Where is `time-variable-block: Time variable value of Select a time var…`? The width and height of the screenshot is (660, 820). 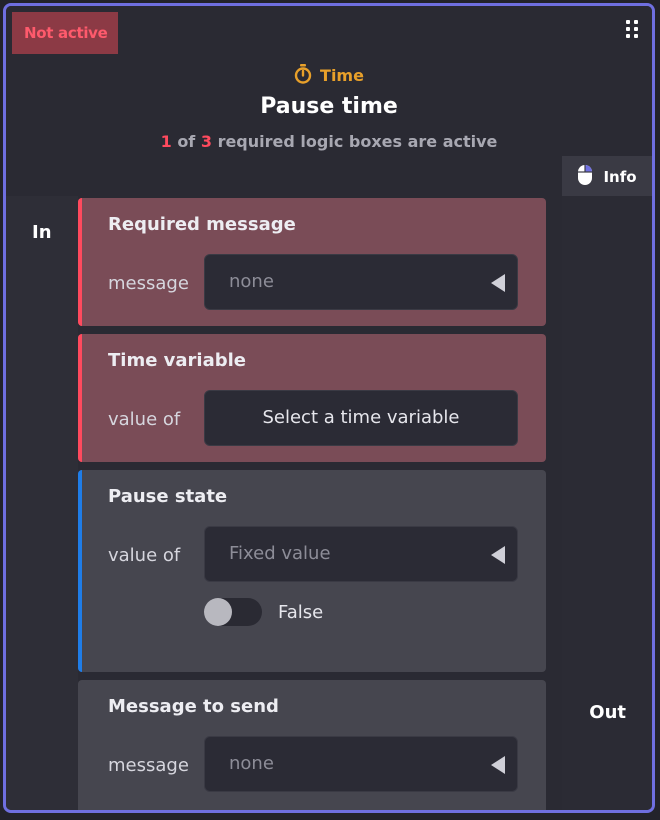
time-variable-block: Time variable value of Select a time var… is located at coordinates (312, 398).